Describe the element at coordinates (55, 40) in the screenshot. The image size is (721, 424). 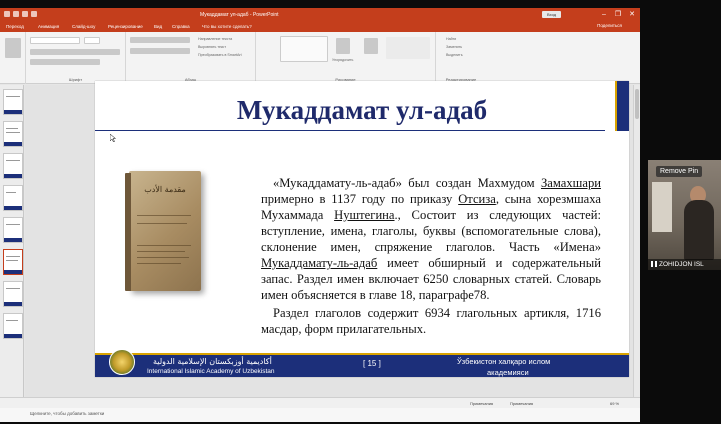
I see `font-name-field` at that location.